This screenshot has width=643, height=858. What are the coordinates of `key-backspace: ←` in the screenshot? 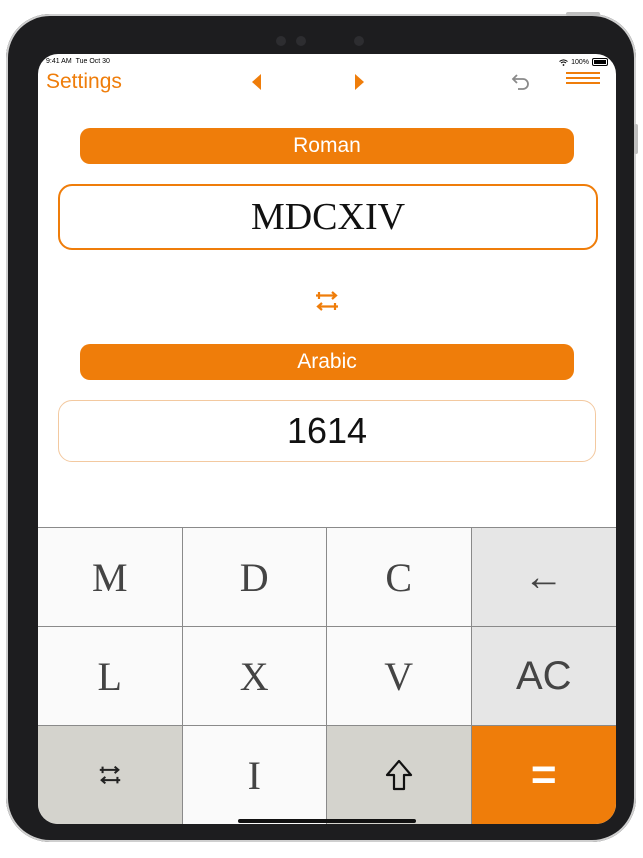 It's located at (543, 577).